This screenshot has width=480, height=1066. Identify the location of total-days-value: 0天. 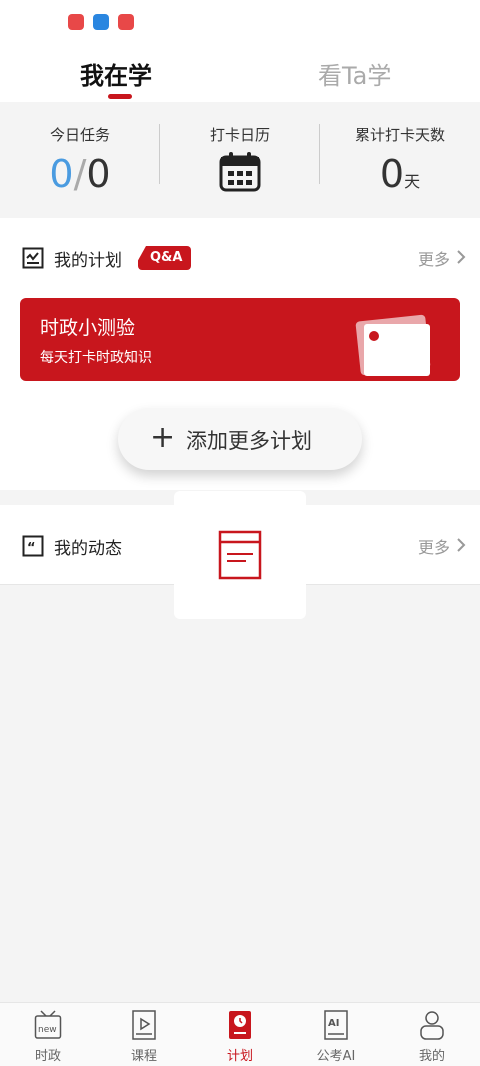
(400, 174).